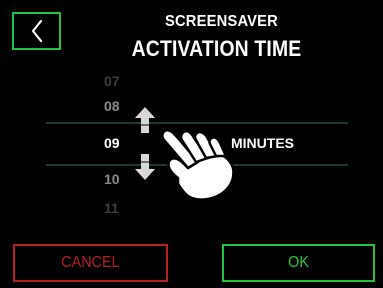 The width and height of the screenshot is (383, 288). I want to click on cancel-button-label: CANCEL, so click(90, 262).